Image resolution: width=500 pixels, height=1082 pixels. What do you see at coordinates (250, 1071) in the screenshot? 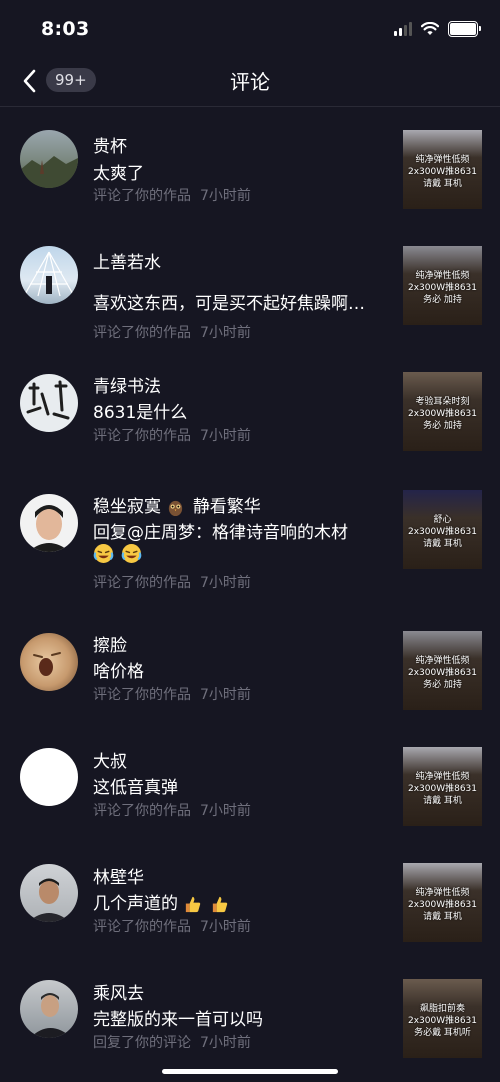
I see `home-indicator` at bounding box center [250, 1071].